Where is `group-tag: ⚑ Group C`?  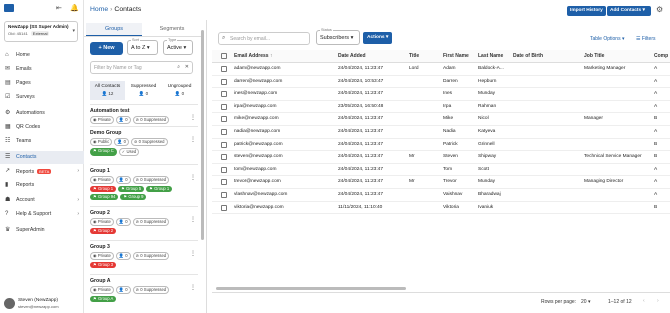 group-tag: ⚑ Group C is located at coordinates (103, 152).